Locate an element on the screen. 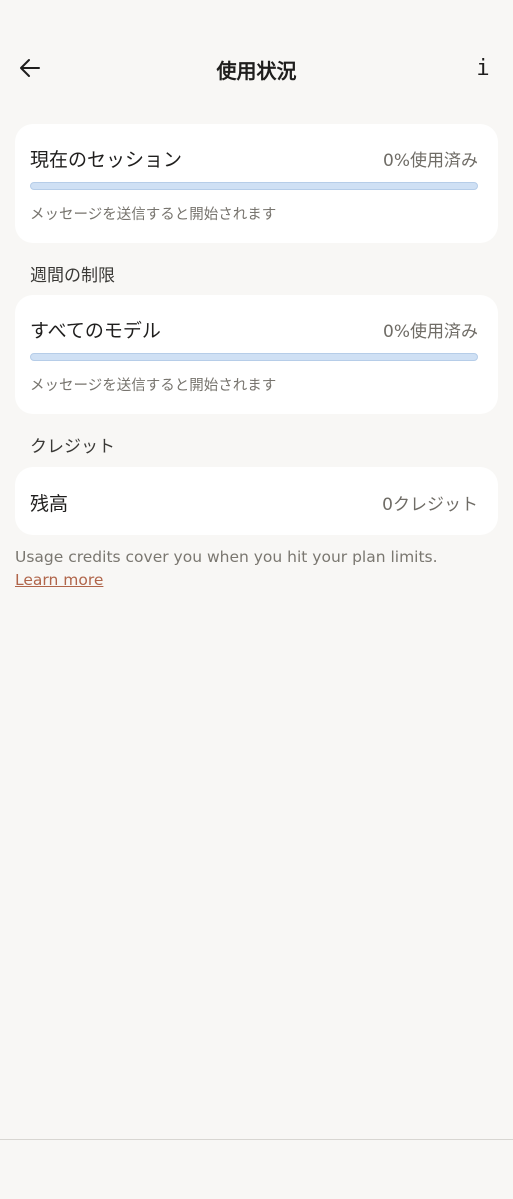  session-subtitle: メッセージを送信すると開始されます is located at coordinates (153, 215).